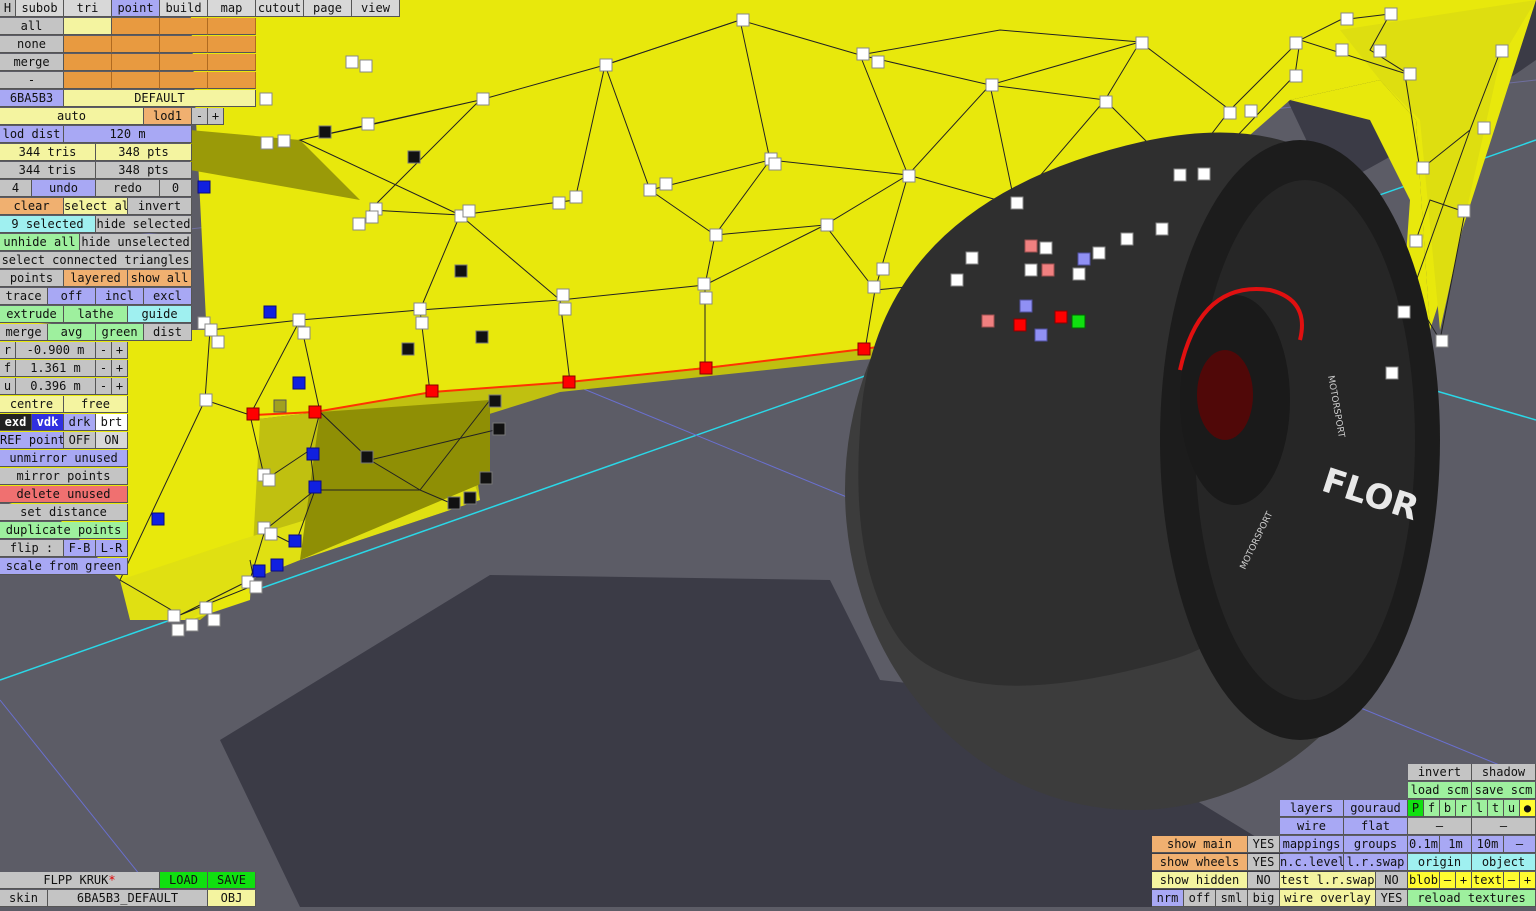 Image resolution: width=1536 pixels, height=911 pixels. I want to click on view-r-button: r, so click(1464, 808).